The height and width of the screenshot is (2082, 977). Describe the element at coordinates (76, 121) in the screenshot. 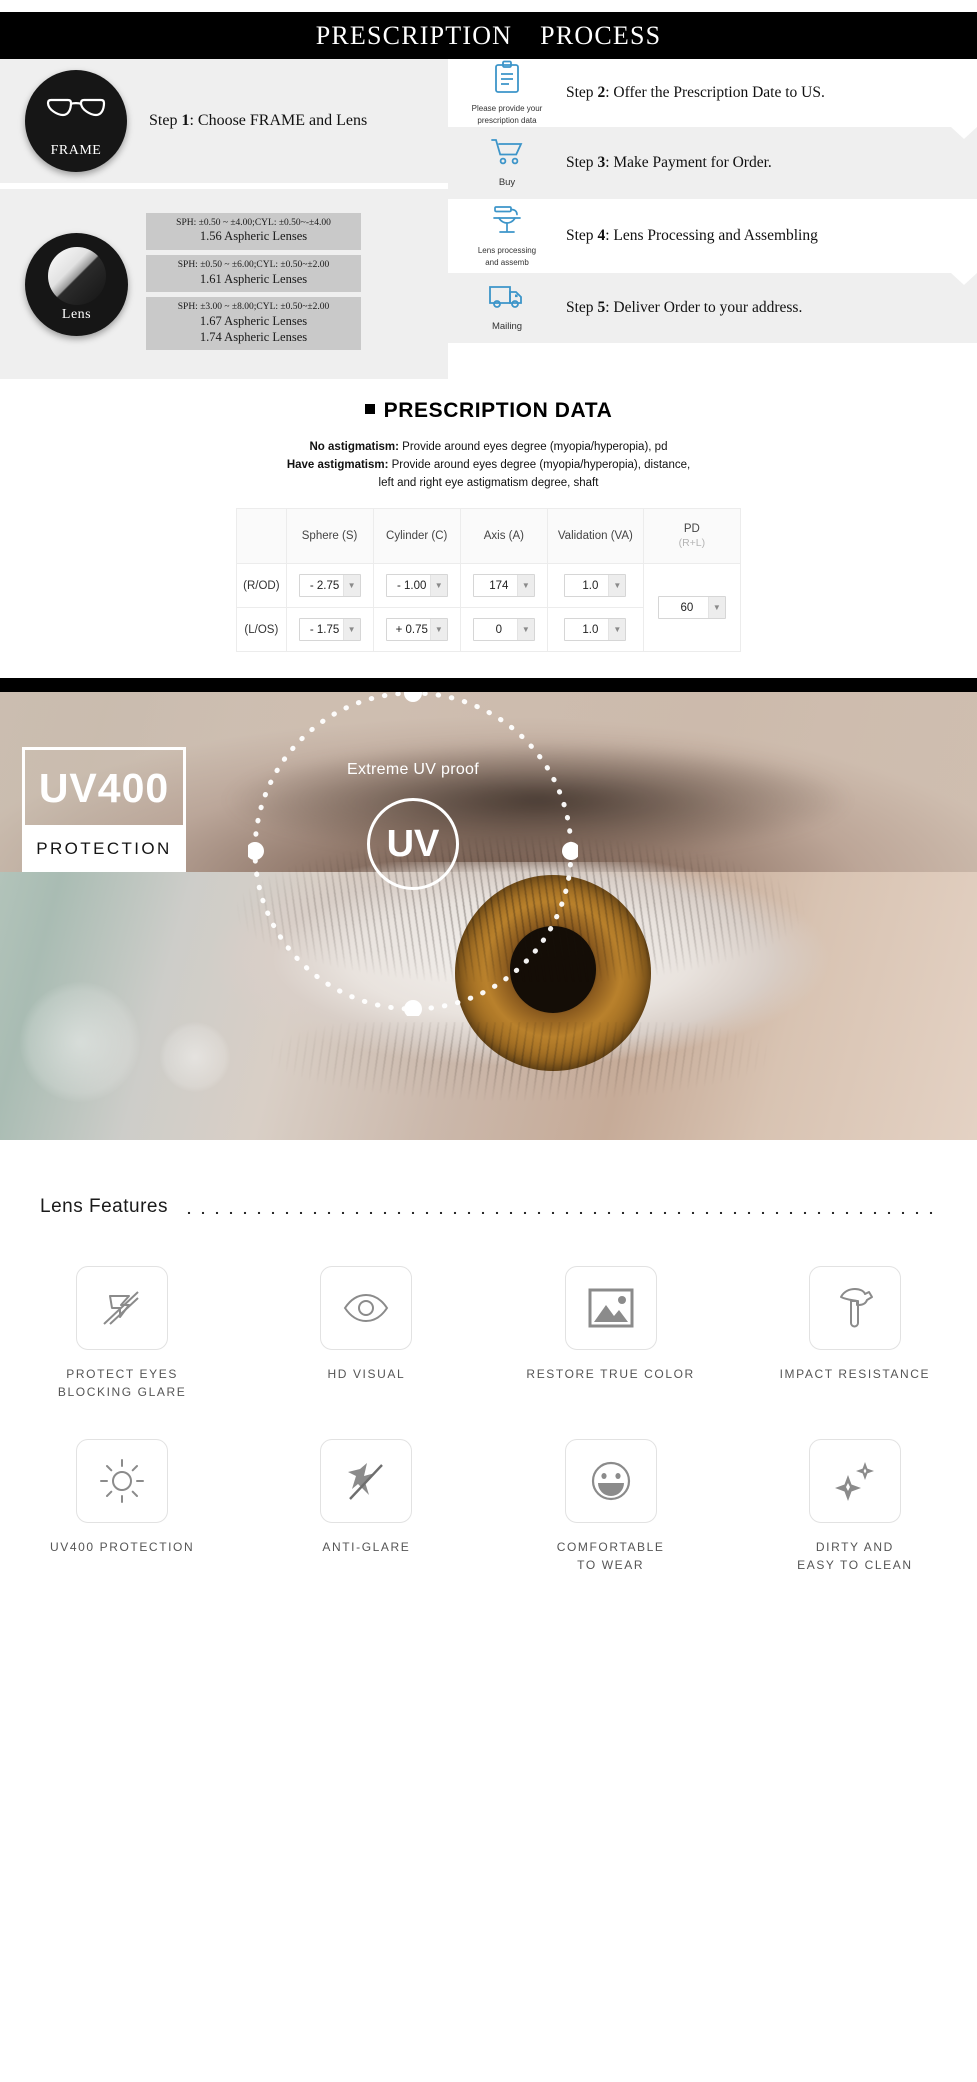

I see `frame-circle: FRAME` at that location.